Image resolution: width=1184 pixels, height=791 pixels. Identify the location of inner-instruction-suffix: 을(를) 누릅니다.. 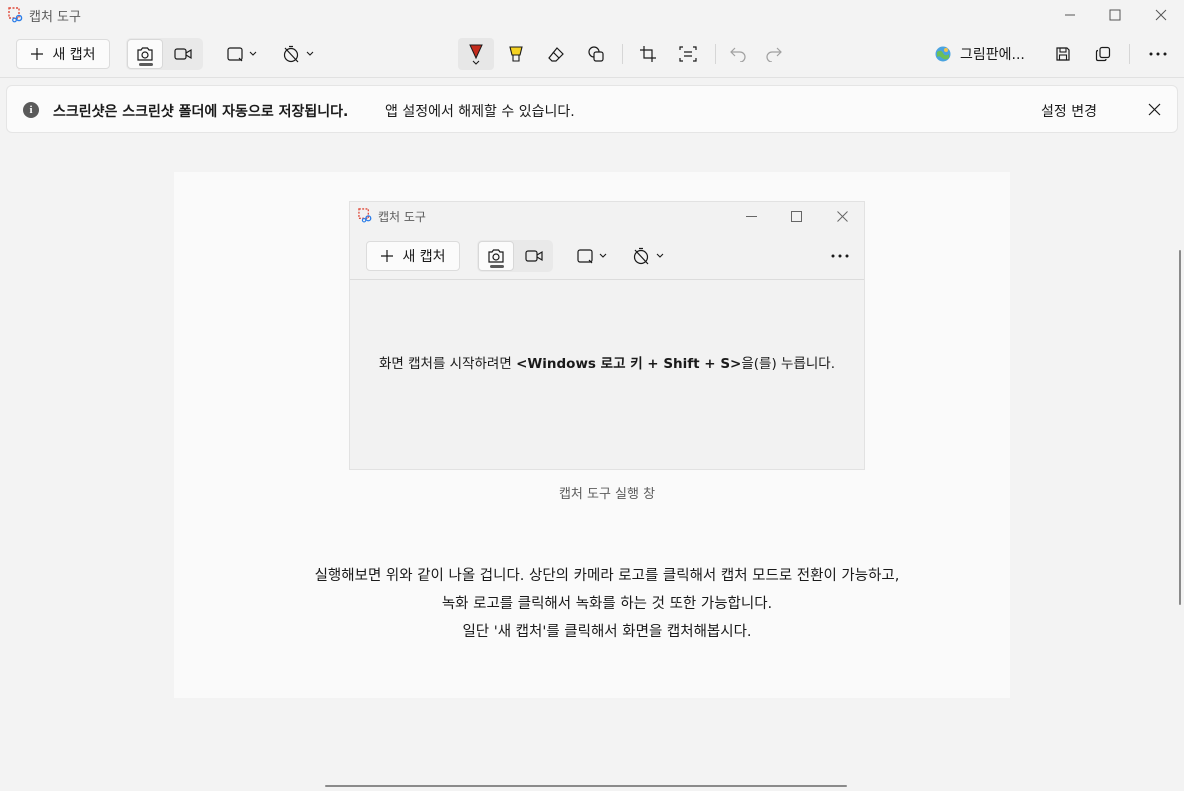
(788, 364).